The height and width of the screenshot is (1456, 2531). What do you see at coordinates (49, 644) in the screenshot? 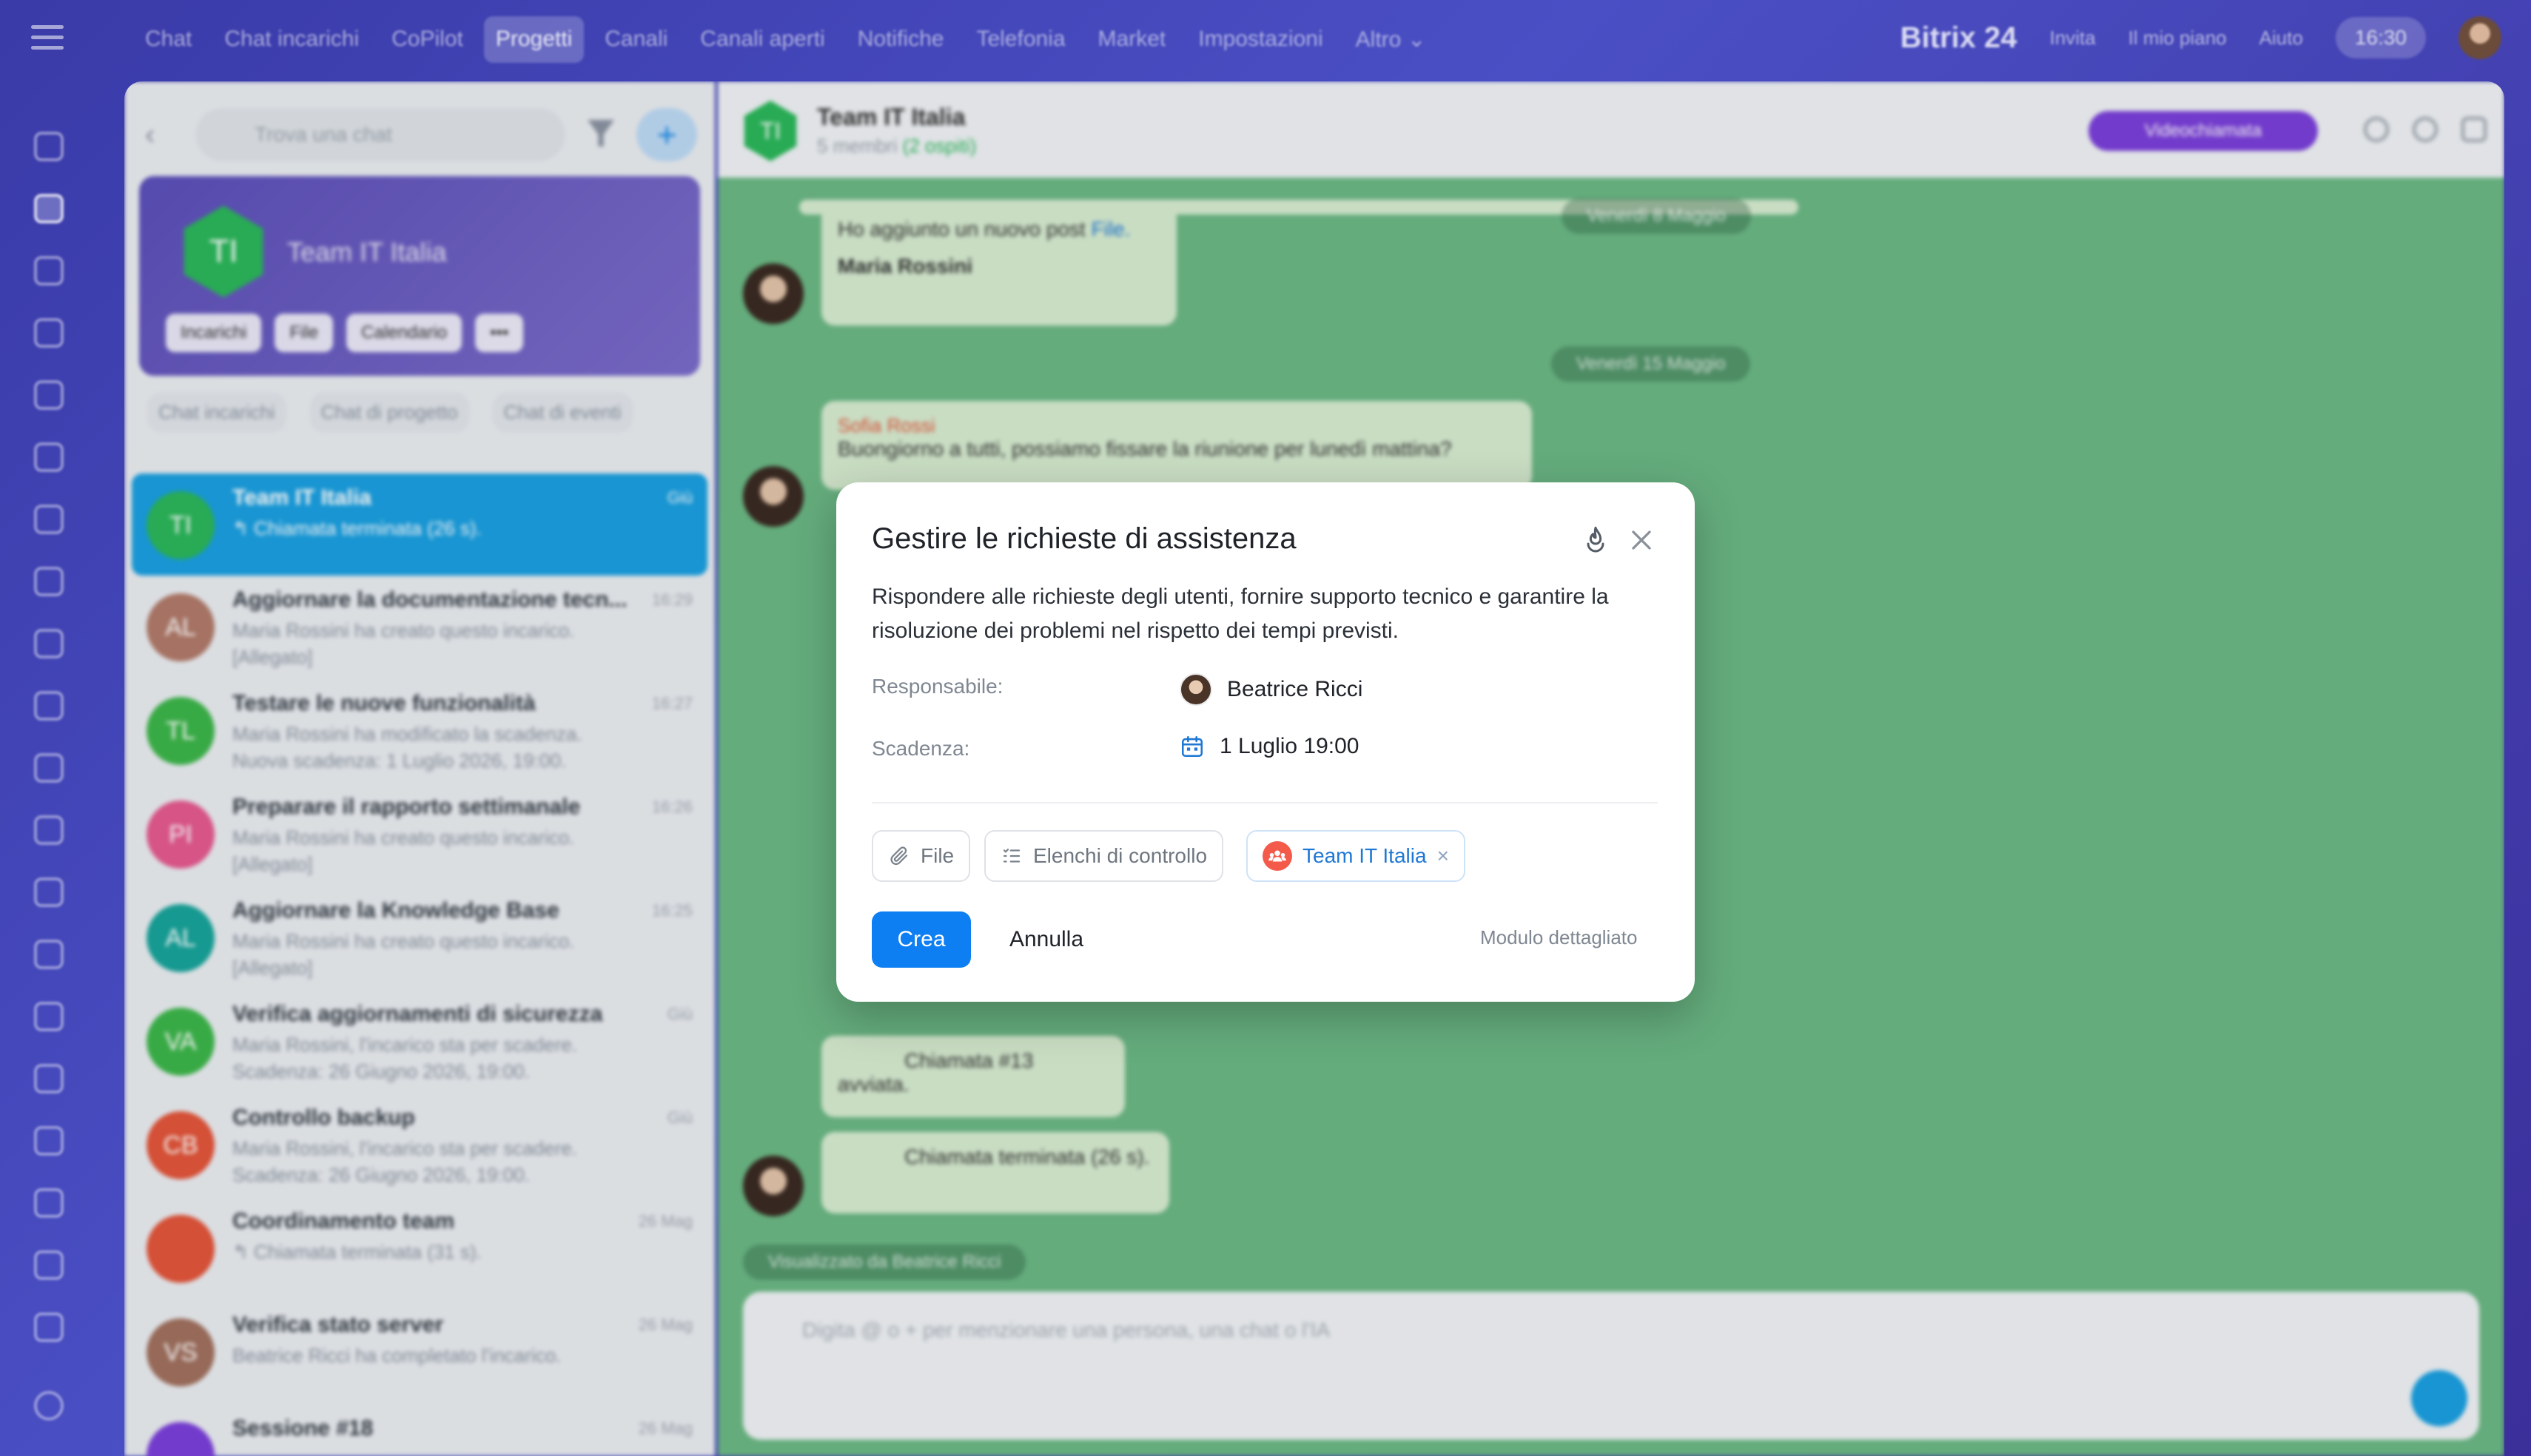
I see `rail-file-icon` at bounding box center [49, 644].